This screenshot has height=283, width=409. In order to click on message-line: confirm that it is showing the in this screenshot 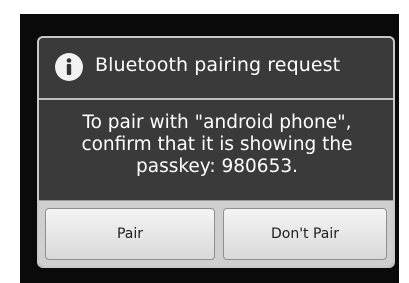, I will do `click(217, 144)`.